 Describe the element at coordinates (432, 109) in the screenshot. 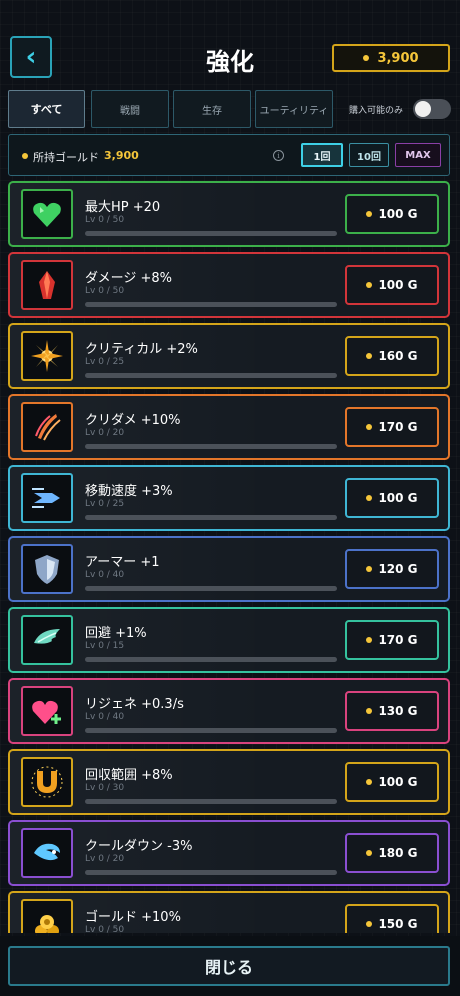

I see `affordable-only-toggle` at that location.